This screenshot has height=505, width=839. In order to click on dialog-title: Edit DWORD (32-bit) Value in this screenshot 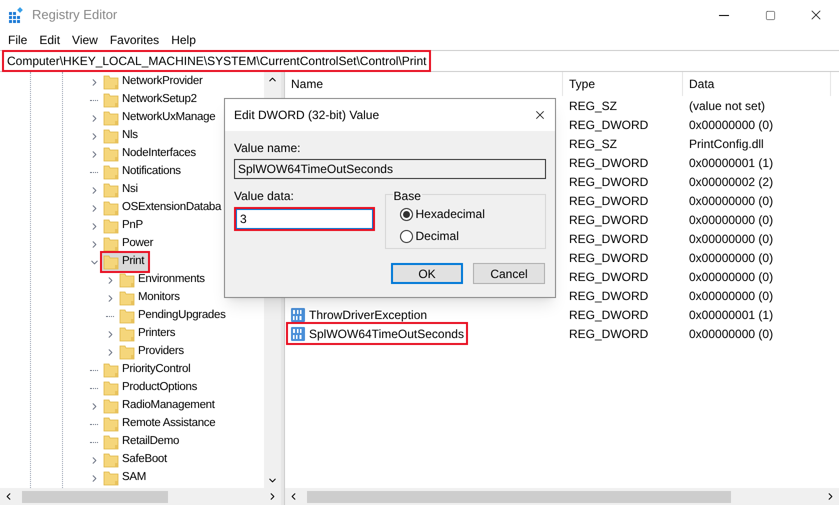, I will do `click(307, 115)`.